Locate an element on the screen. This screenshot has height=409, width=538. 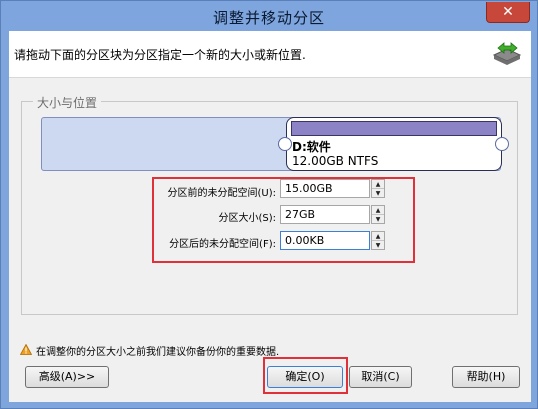
left-resize-handle is located at coordinates (285, 144).